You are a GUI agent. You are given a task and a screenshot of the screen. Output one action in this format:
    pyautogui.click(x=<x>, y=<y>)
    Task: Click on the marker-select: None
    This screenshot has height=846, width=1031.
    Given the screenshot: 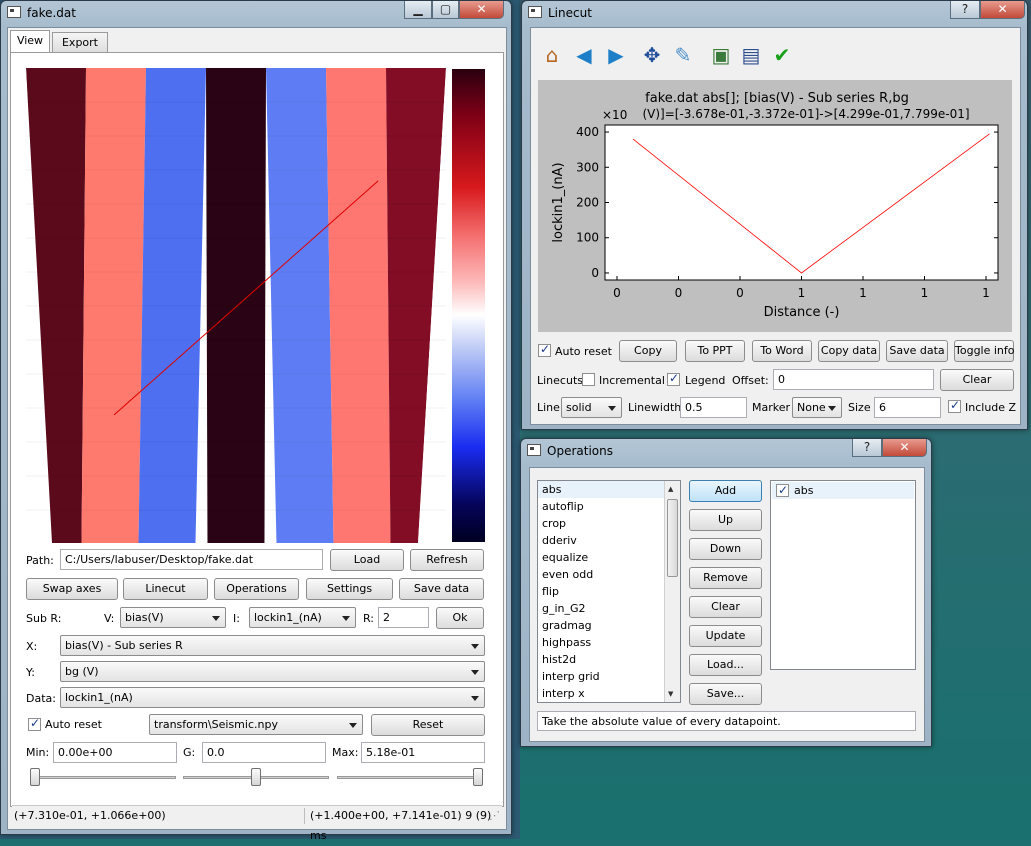 What is the action you would take?
    pyautogui.click(x=817, y=407)
    